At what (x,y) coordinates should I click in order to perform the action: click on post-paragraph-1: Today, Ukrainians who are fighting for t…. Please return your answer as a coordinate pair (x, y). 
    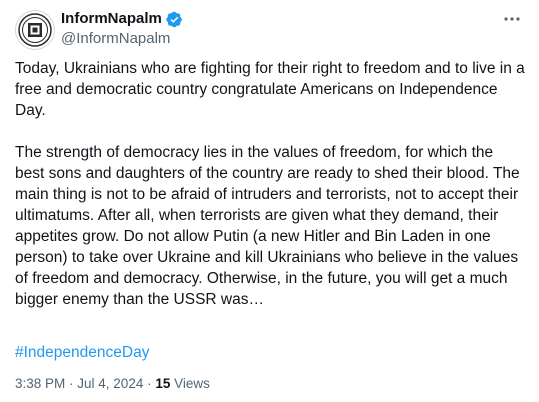
    Looking at the image, I should click on (272, 89).